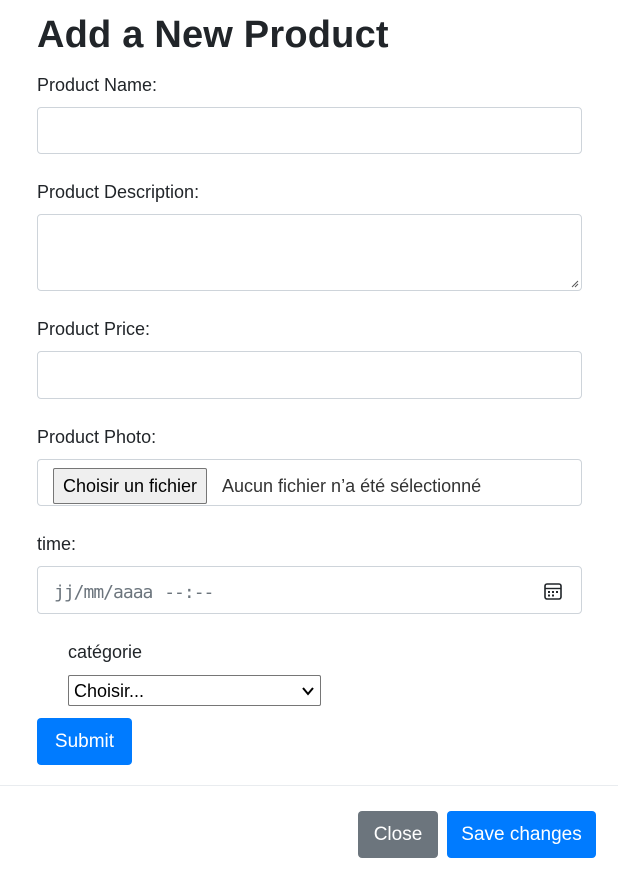  I want to click on submit-button: Submit, so click(84, 741).